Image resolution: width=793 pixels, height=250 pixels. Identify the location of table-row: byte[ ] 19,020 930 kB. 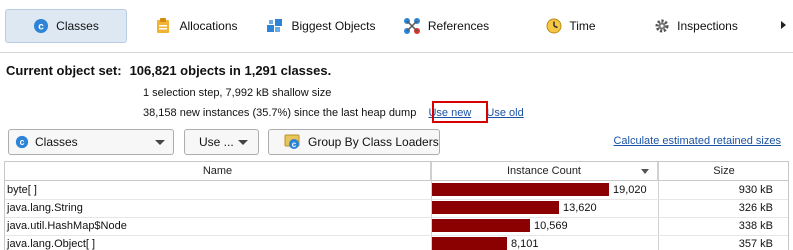
(396, 190).